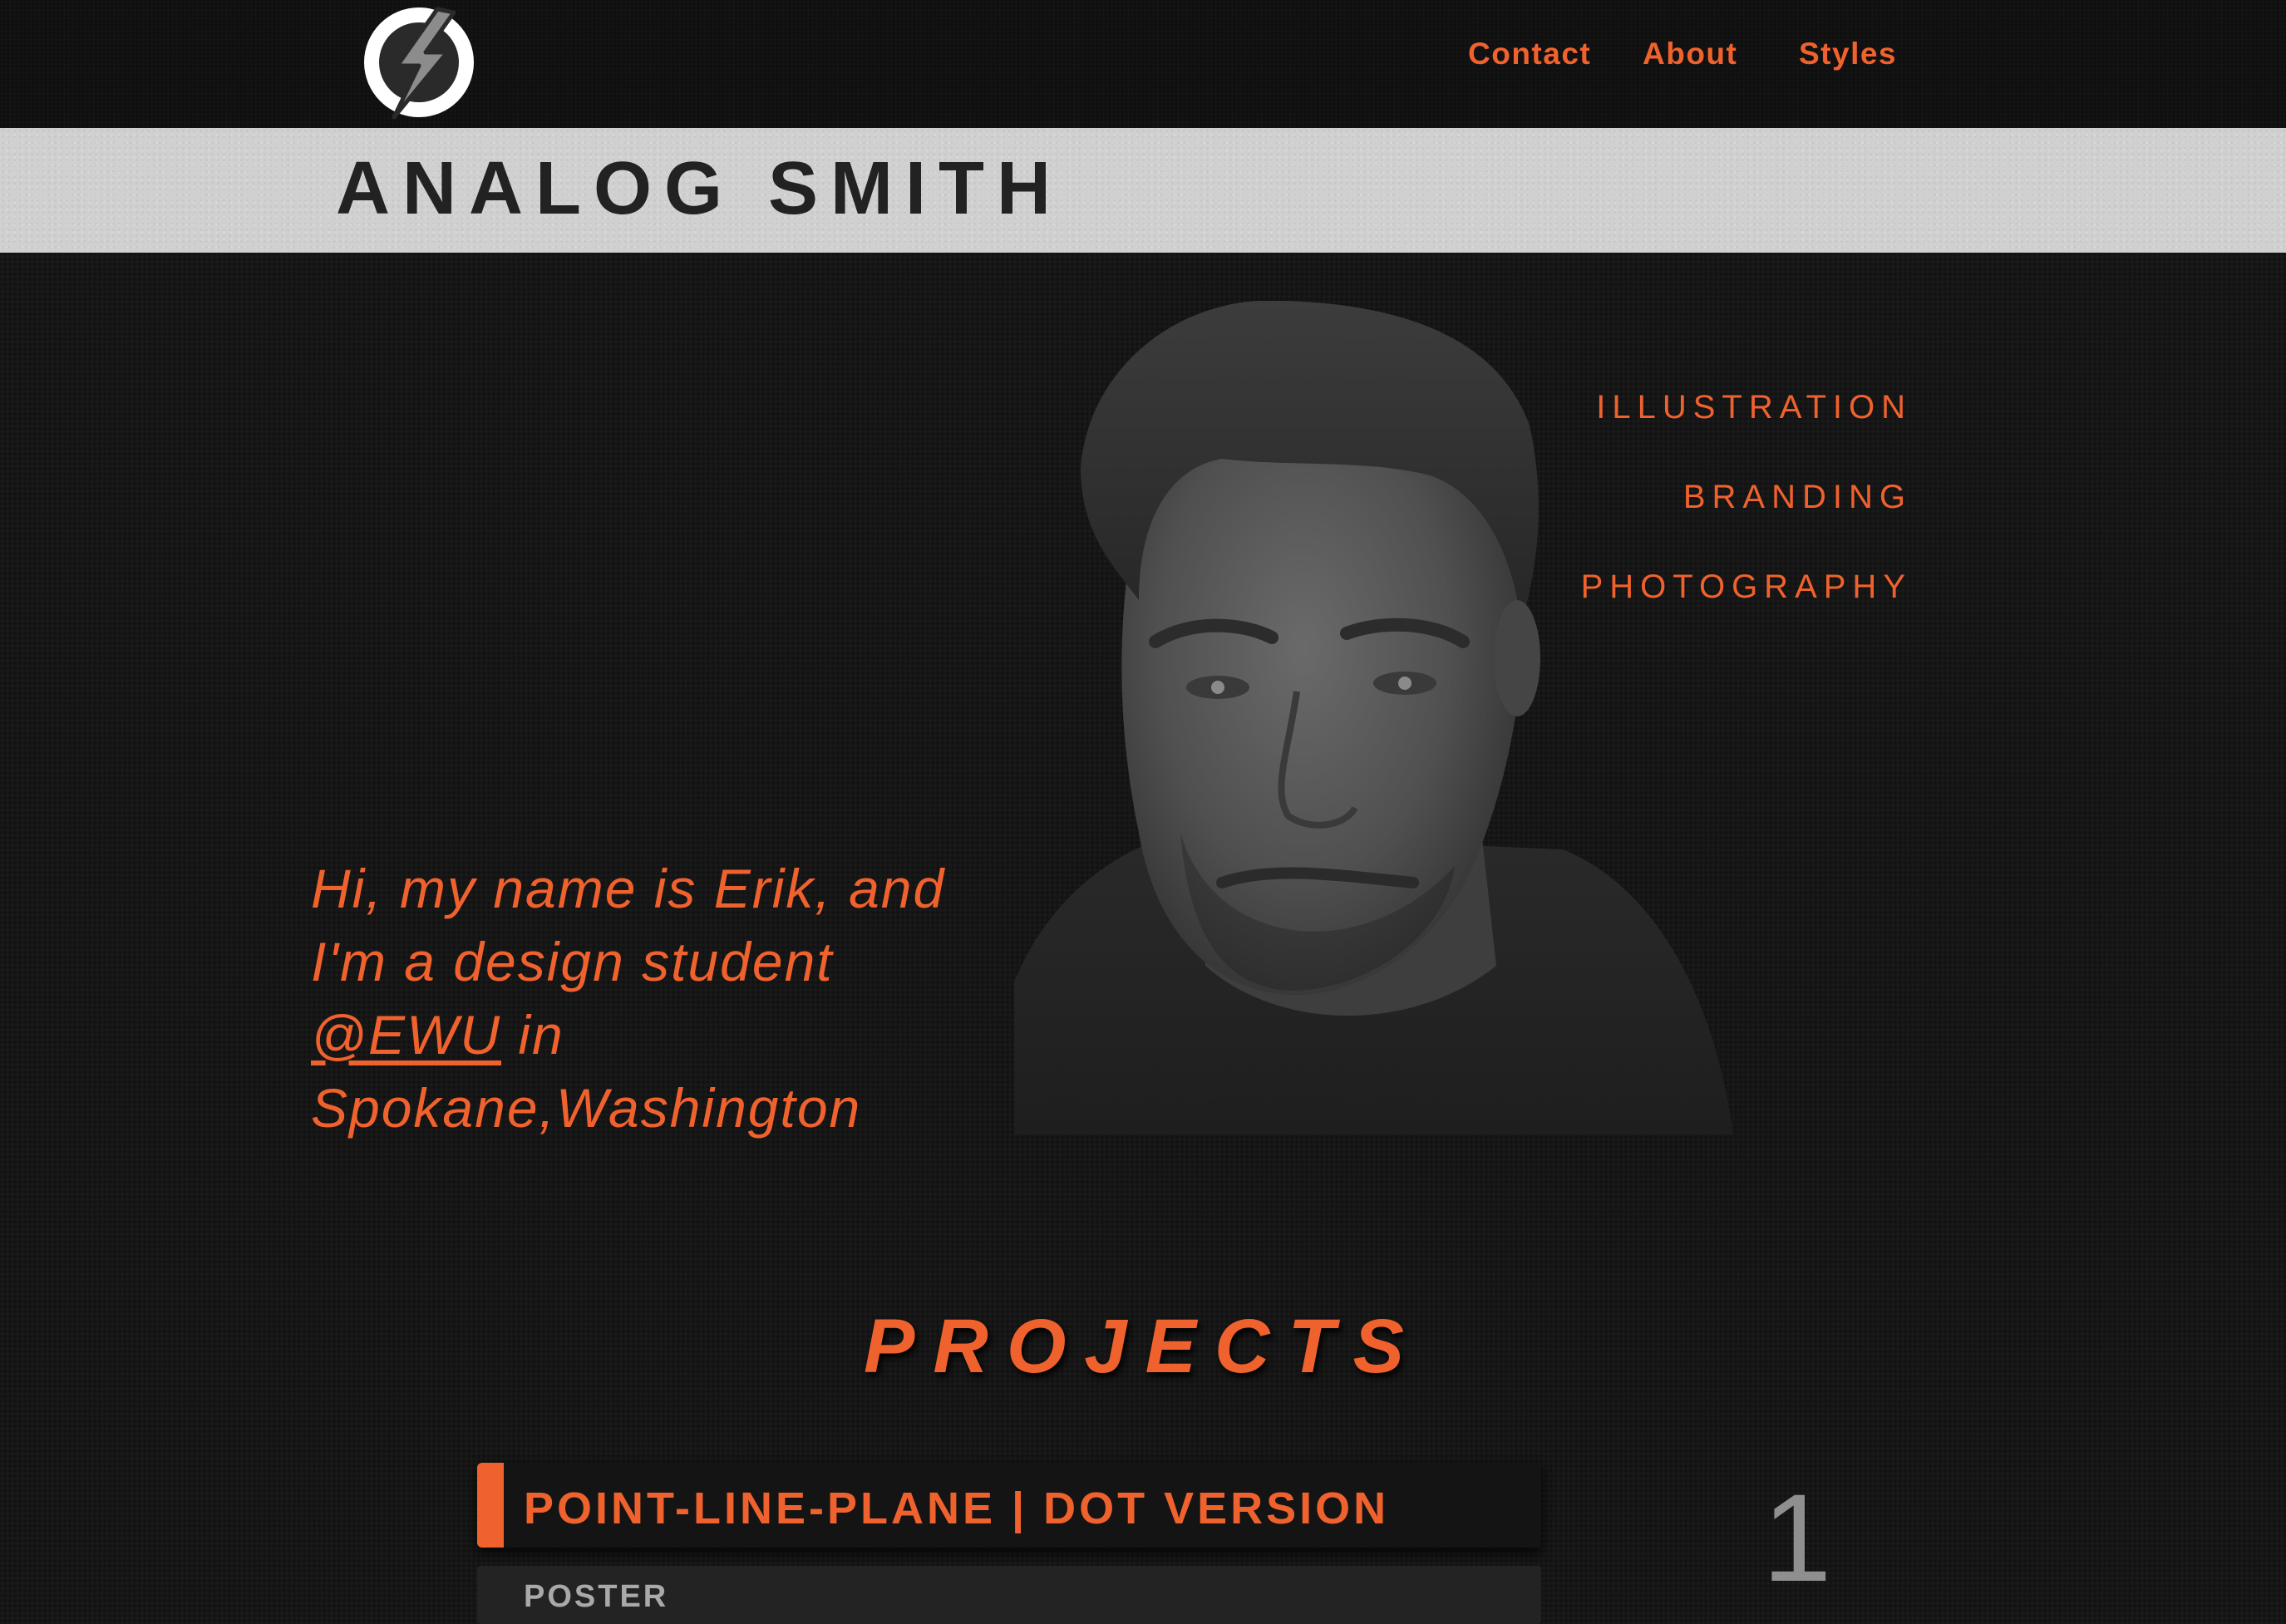  I want to click on main-nav: Contact About Styles, so click(1143, 61).